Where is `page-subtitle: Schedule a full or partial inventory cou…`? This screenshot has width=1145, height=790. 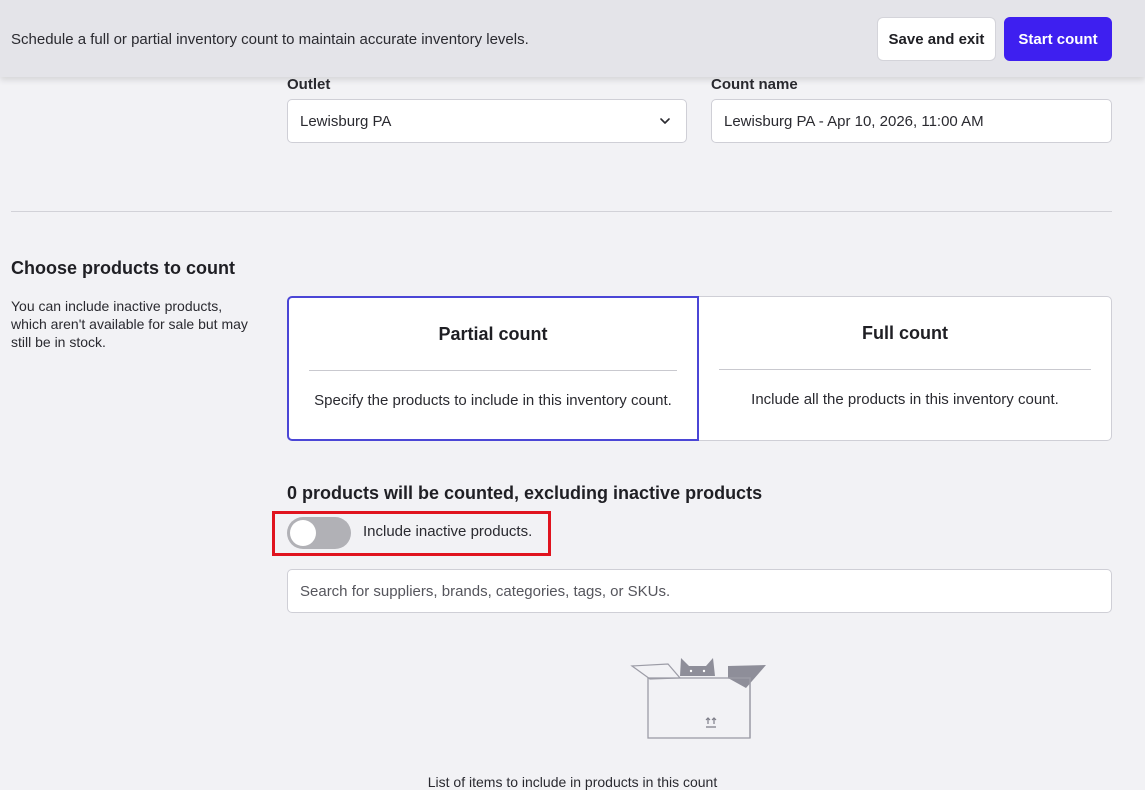
page-subtitle: Schedule a full or partial inventory cou… is located at coordinates (270, 39).